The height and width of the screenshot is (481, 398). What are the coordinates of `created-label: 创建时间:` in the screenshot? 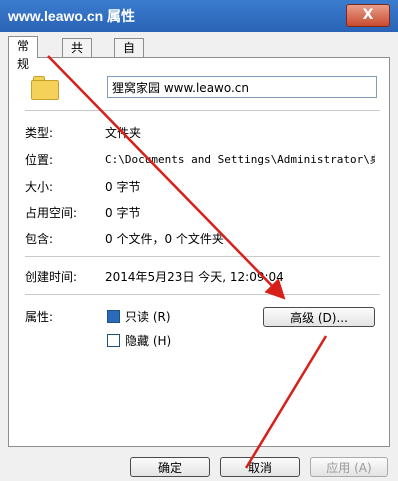 It's located at (51, 277).